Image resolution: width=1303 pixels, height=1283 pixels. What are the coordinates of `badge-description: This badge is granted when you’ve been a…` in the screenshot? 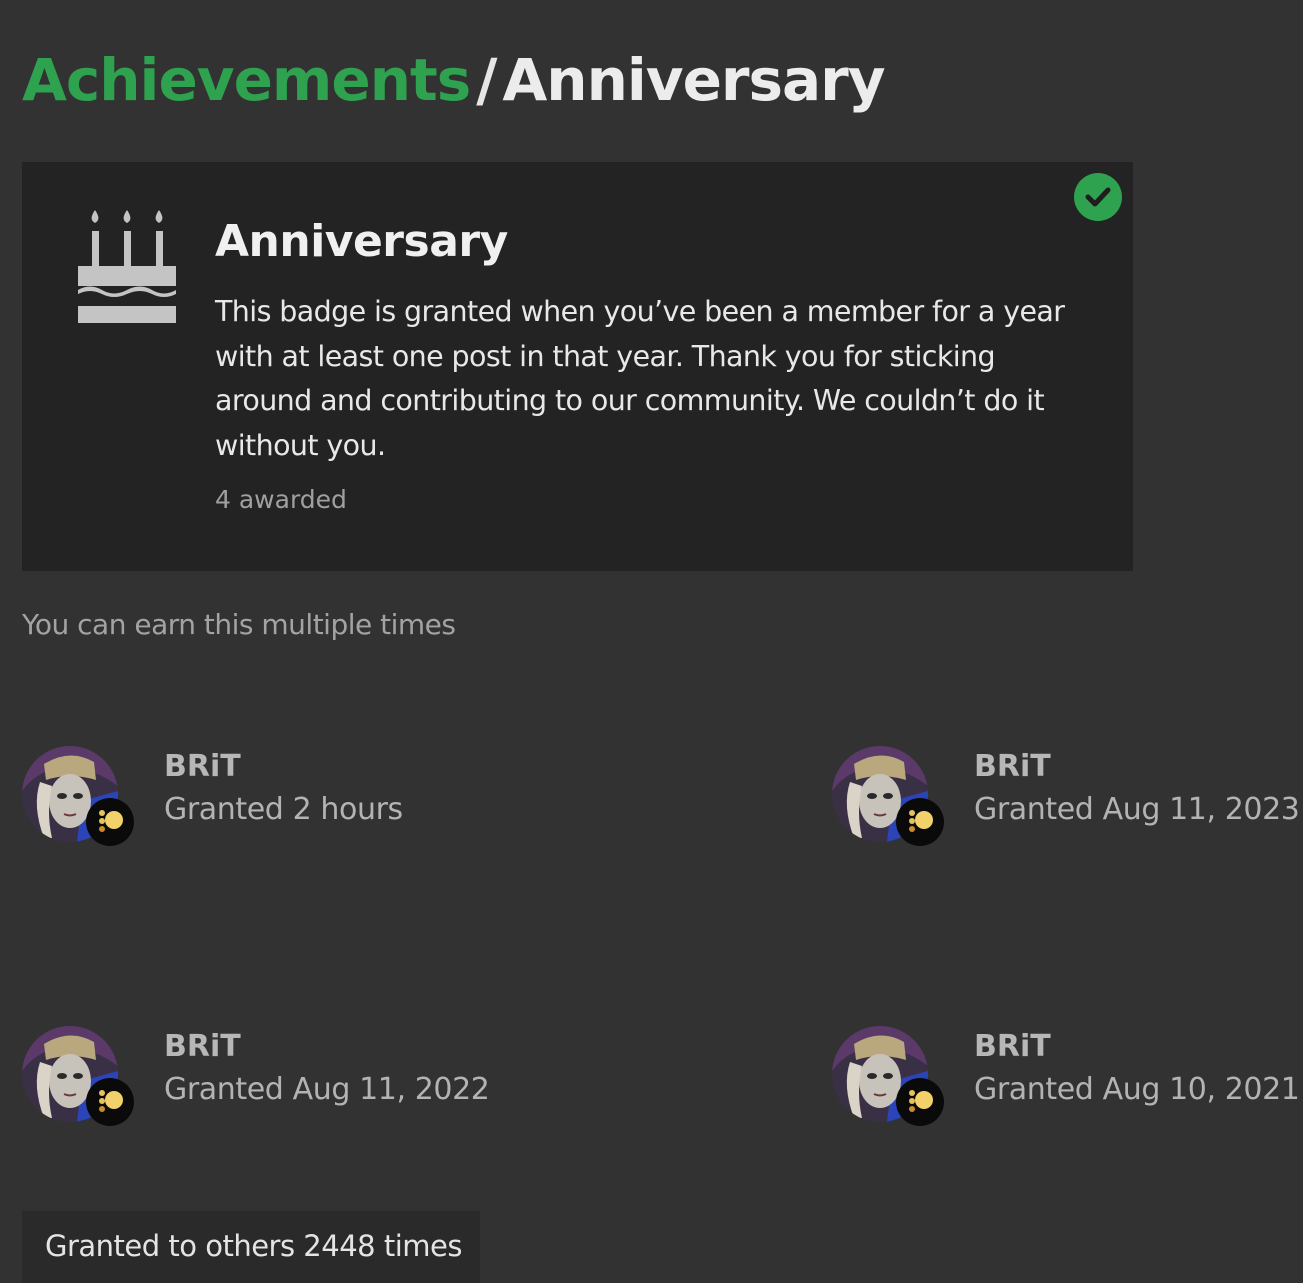 It's located at (640, 378).